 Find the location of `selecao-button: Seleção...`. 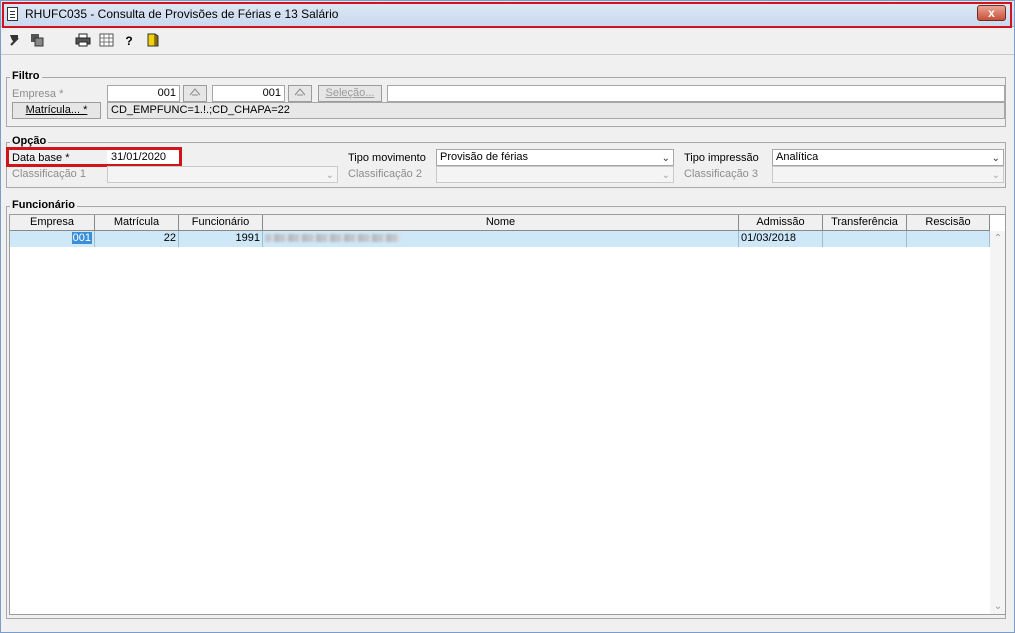

selecao-button: Seleção... is located at coordinates (350, 93).